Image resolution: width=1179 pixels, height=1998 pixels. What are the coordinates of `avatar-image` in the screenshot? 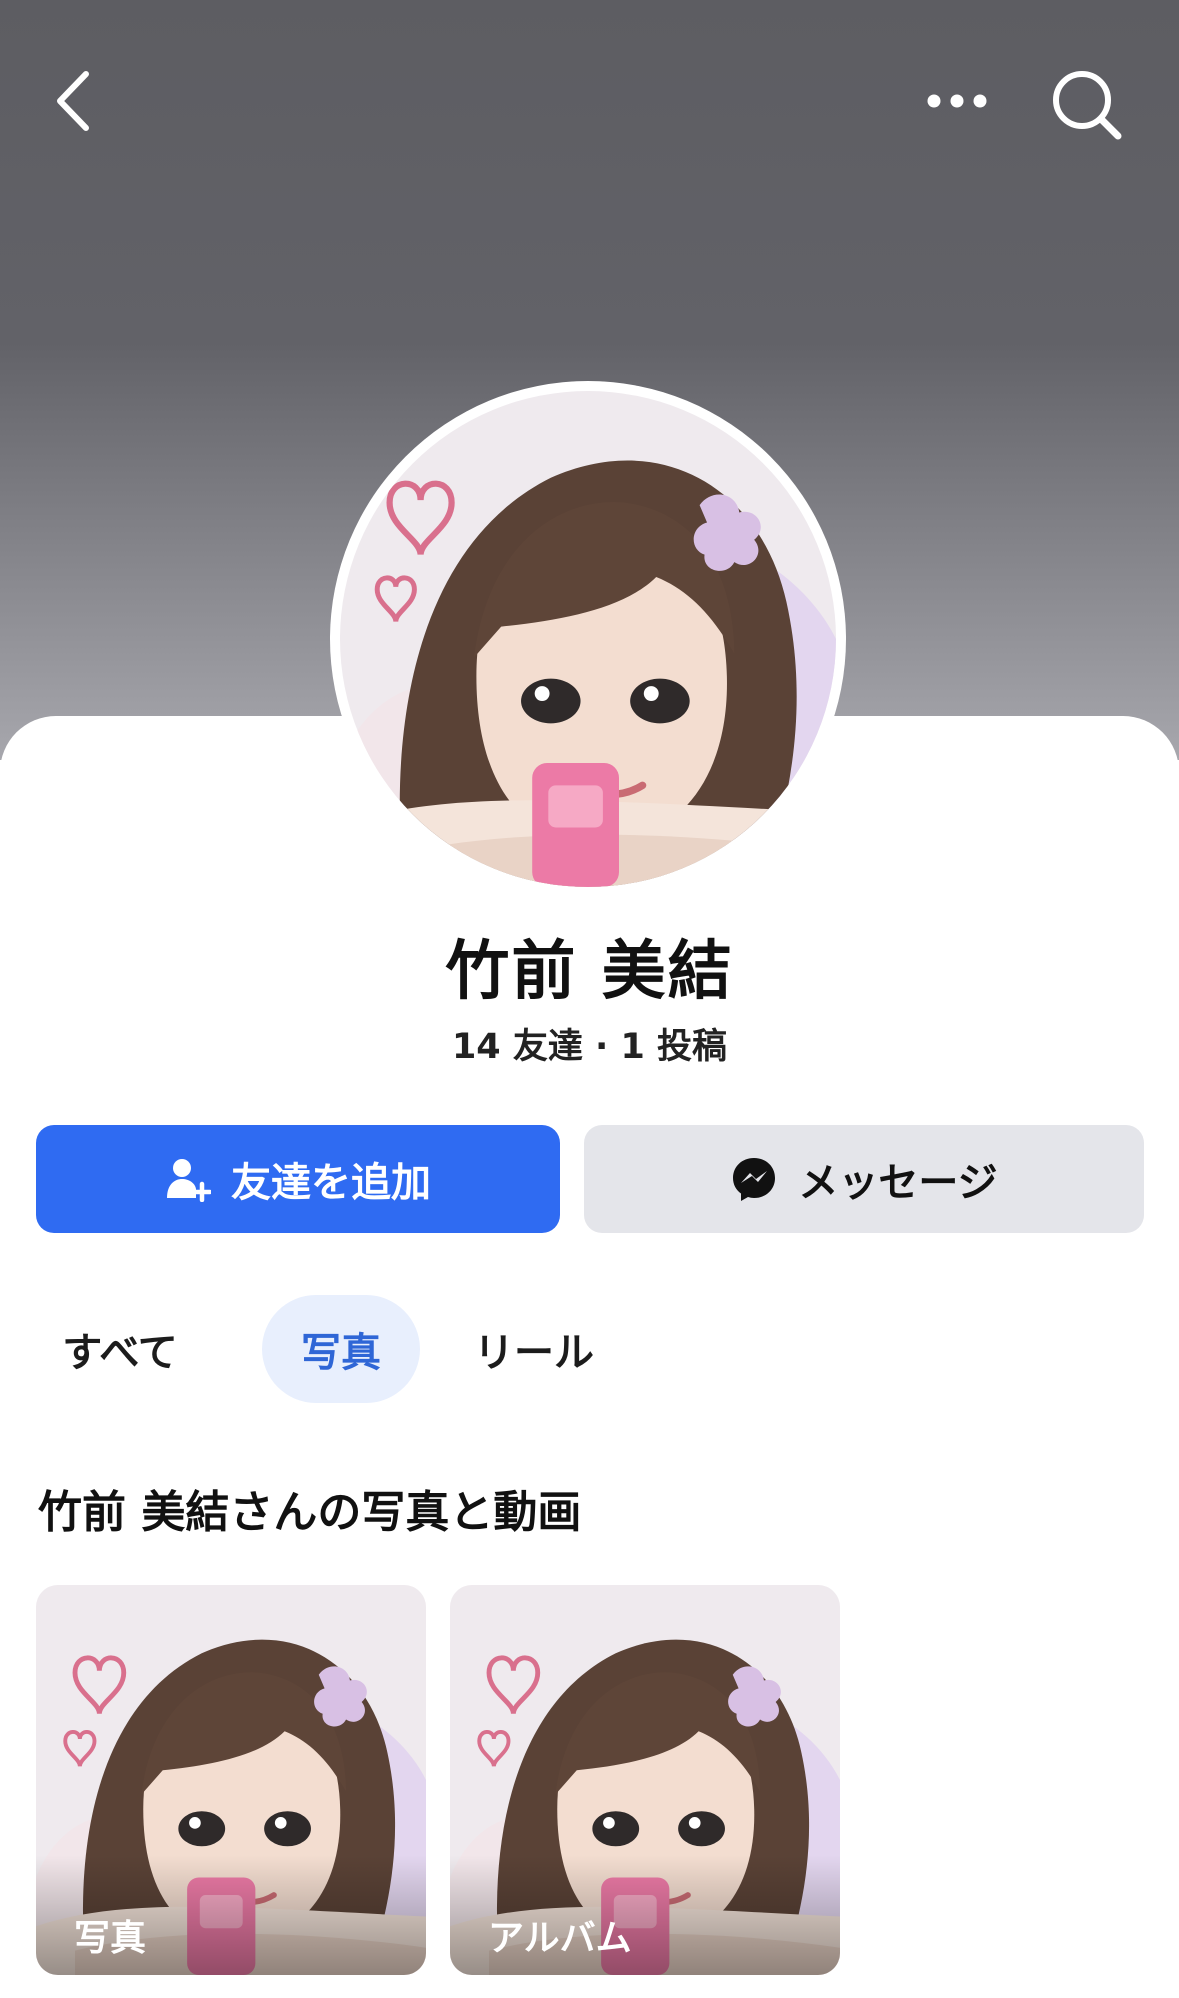 It's located at (588, 639).